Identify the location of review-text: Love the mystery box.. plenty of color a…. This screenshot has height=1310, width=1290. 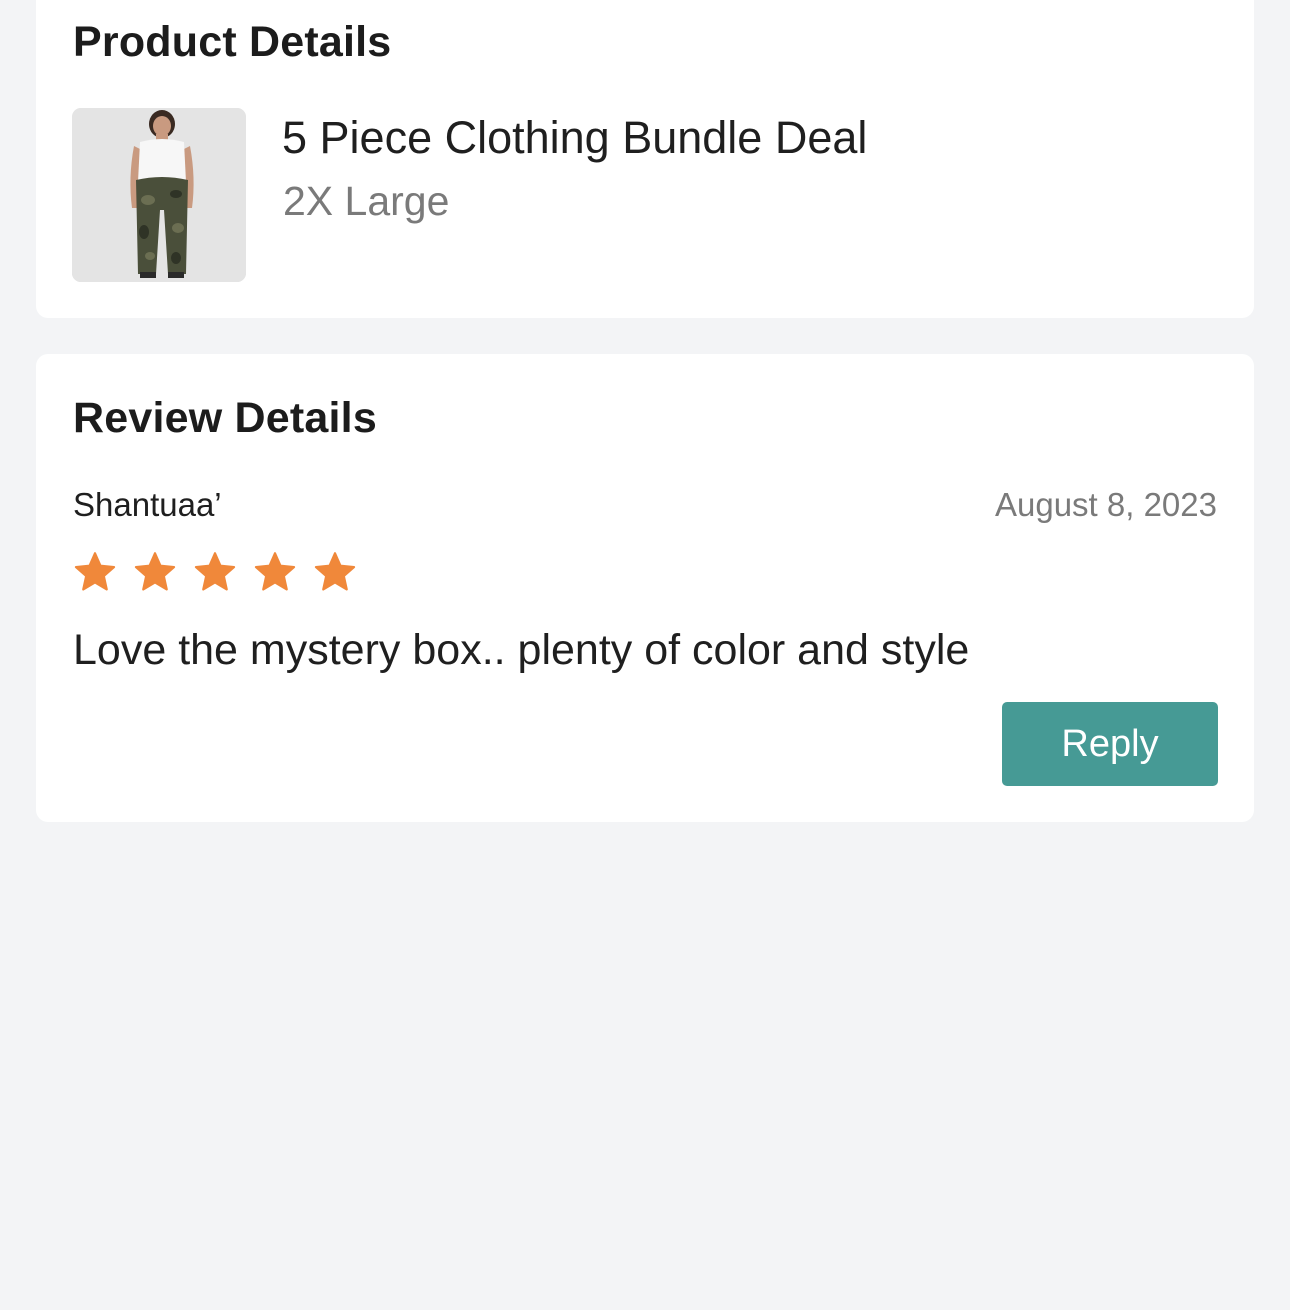
(521, 650).